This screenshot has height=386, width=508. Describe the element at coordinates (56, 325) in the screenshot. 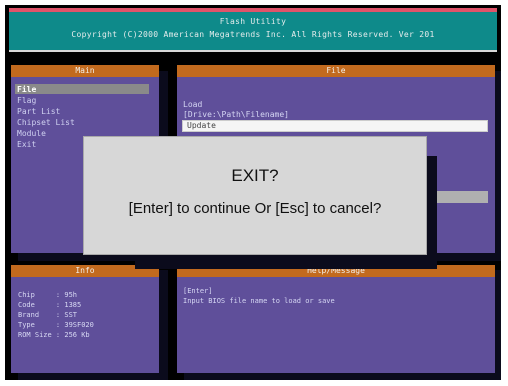

I see `info-type: Type : 39SF020` at that location.